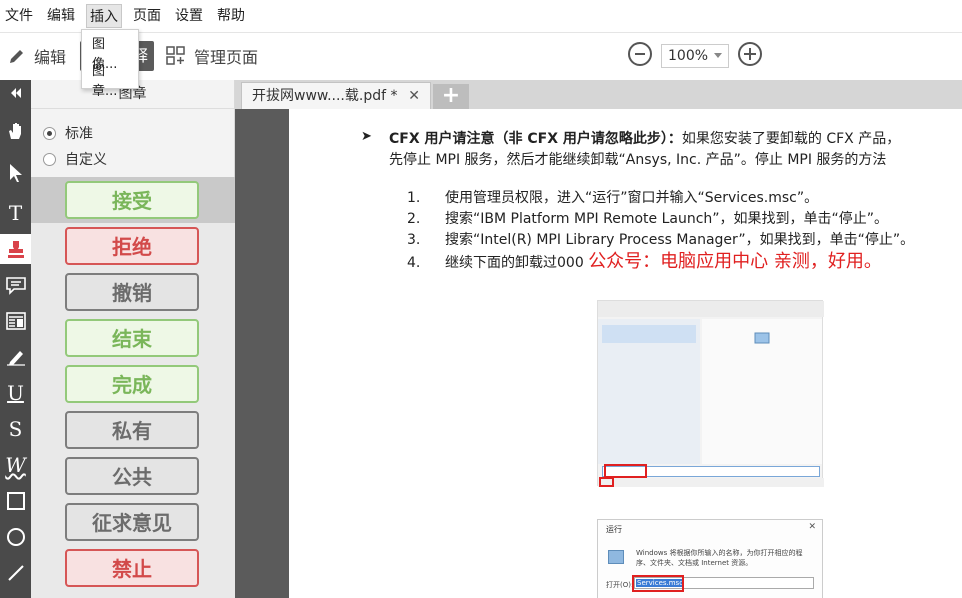 This screenshot has height=598, width=962. What do you see at coordinates (735, 261) in the screenshot?
I see `red-annotation-text: 公众号：电脑应用中心 亲测，好用。` at bounding box center [735, 261].